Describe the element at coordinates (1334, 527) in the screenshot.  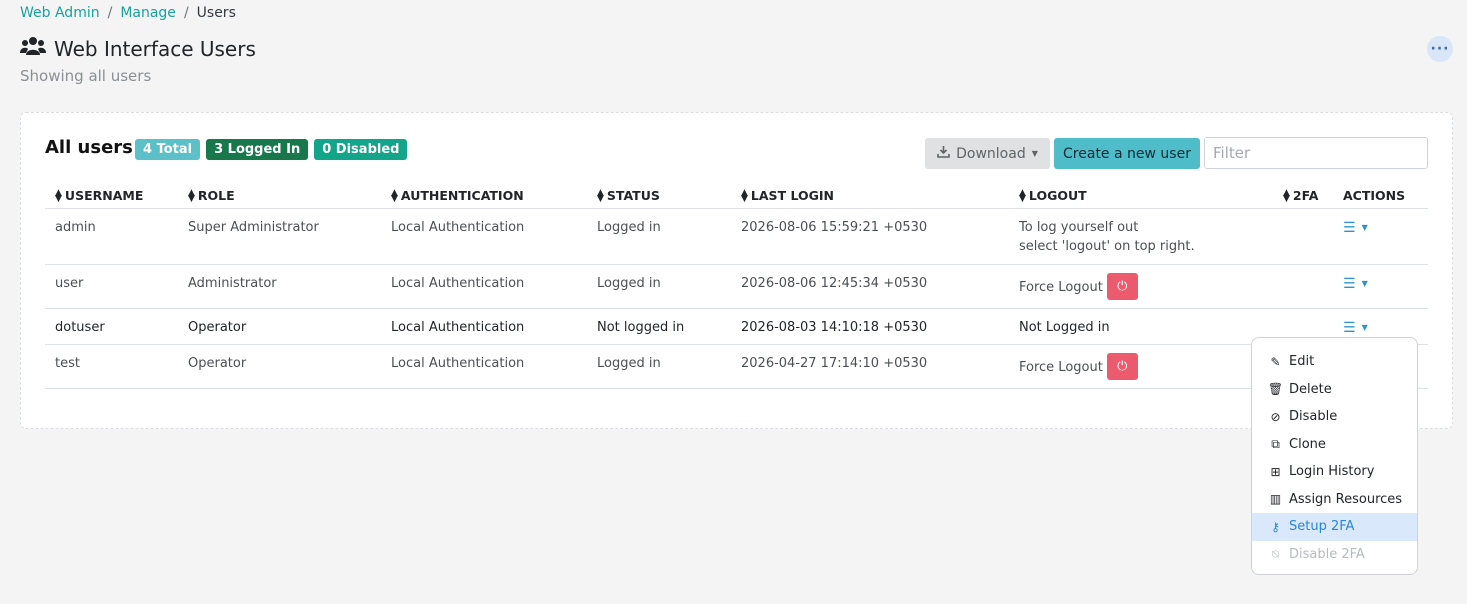
I see `menu-item-setup-2fa: ⚷ Setup 2FA` at that location.